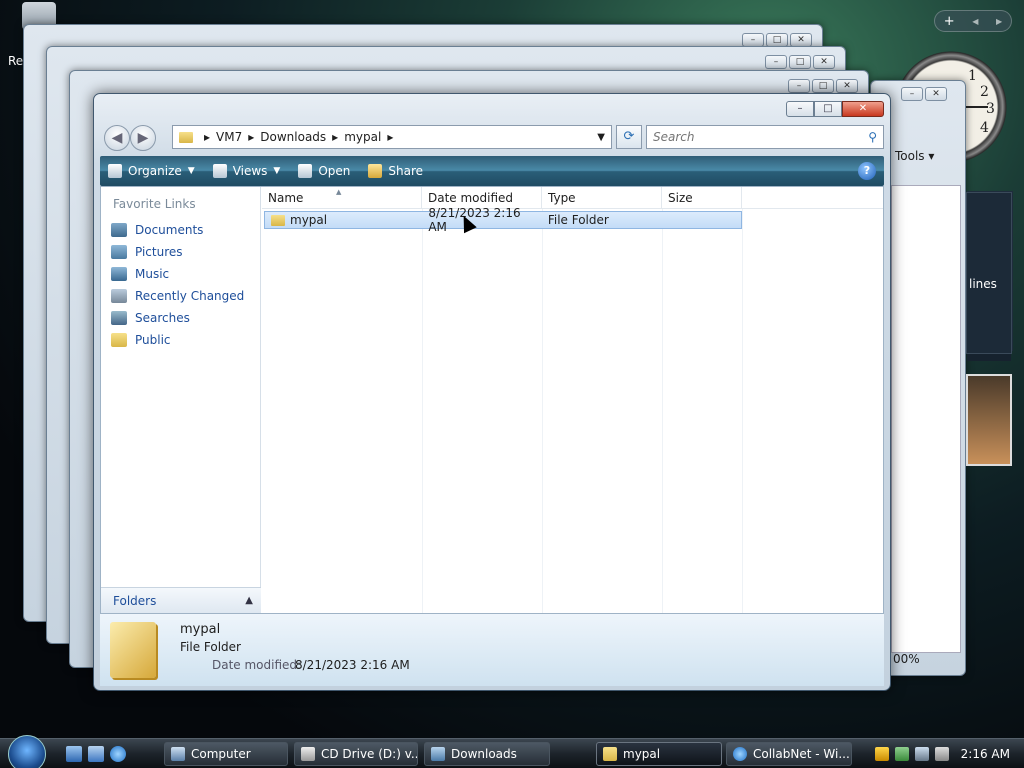  I want to click on clock-number: 2, so click(984, 92).